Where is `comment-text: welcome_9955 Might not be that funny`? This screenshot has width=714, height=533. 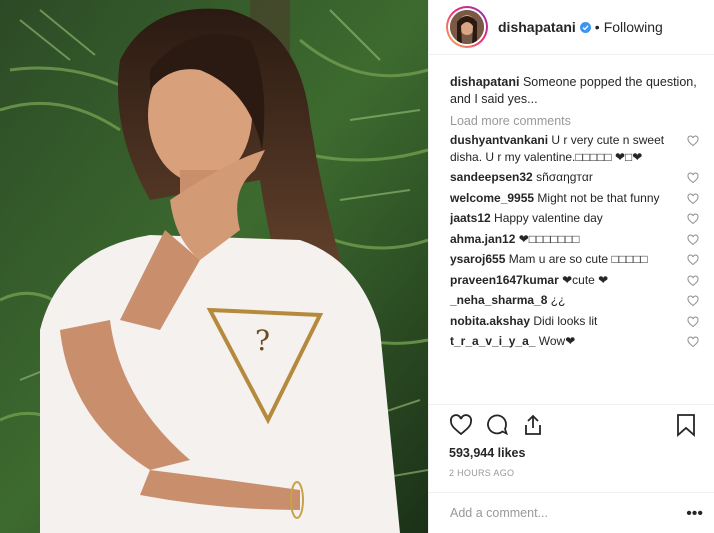
comment-text: welcome_9955 Might not be that funny is located at coordinates (563, 198).